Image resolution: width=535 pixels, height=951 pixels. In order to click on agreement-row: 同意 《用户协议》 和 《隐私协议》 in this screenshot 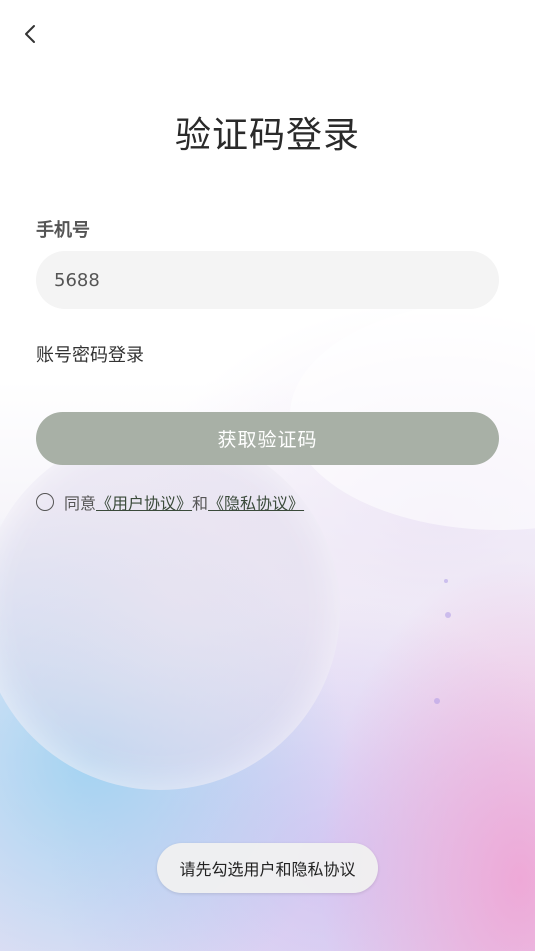, I will do `click(170, 502)`.